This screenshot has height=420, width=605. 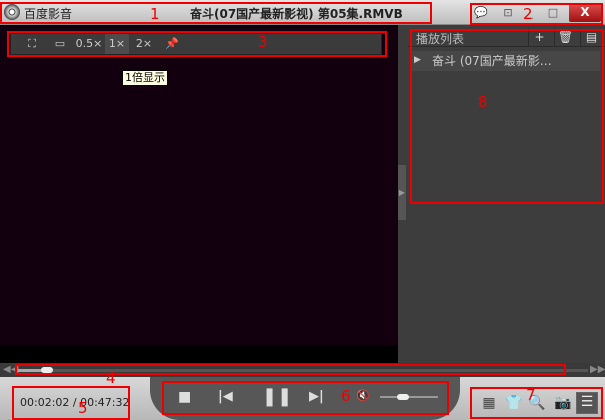 I want to click on annotation-label-3: 3, so click(x=263, y=42).